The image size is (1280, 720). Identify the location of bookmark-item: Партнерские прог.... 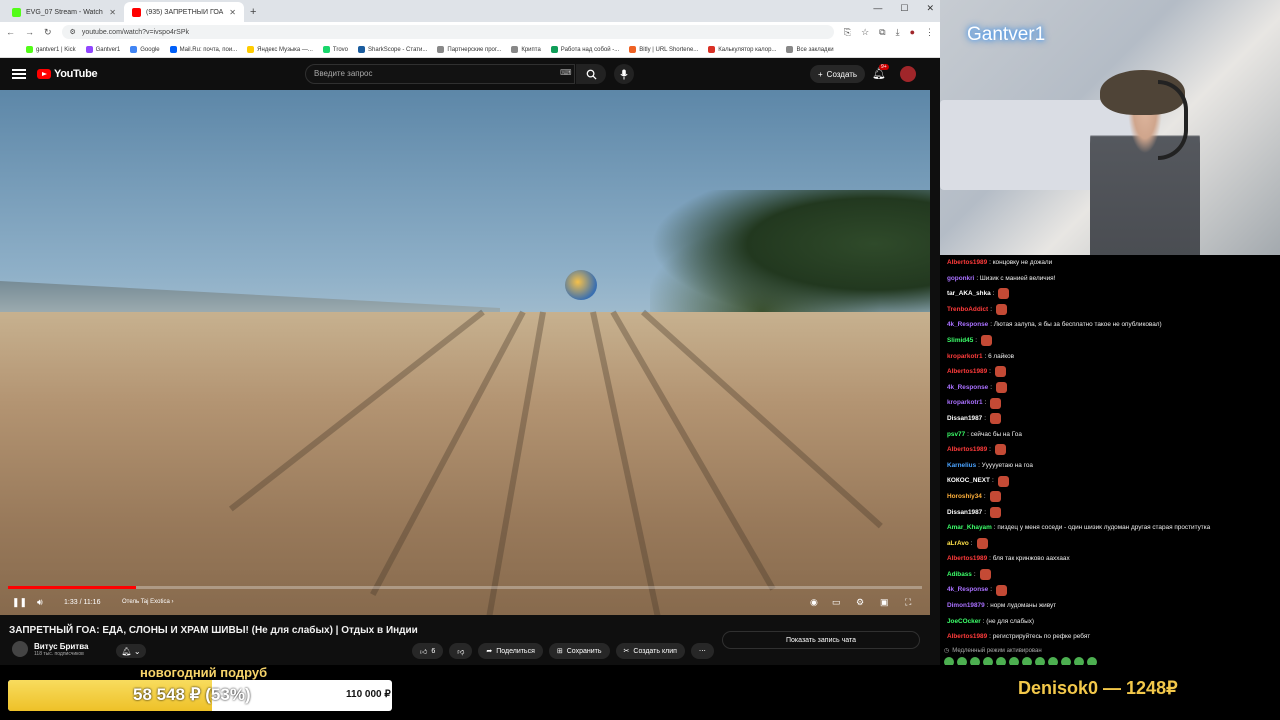
(469, 49).